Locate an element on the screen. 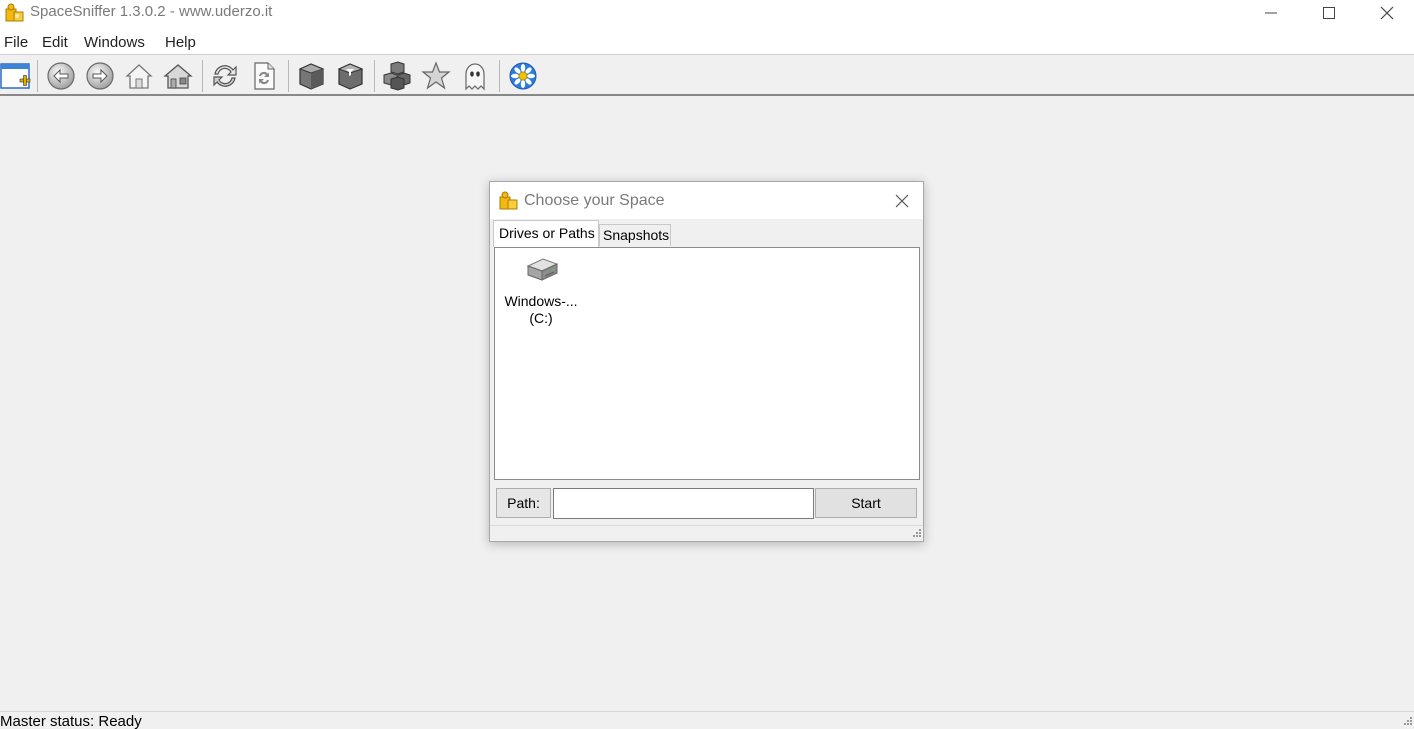 The height and width of the screenshot is (729, 1414). menu-edit: Edit is located at coordinates (55, 42).